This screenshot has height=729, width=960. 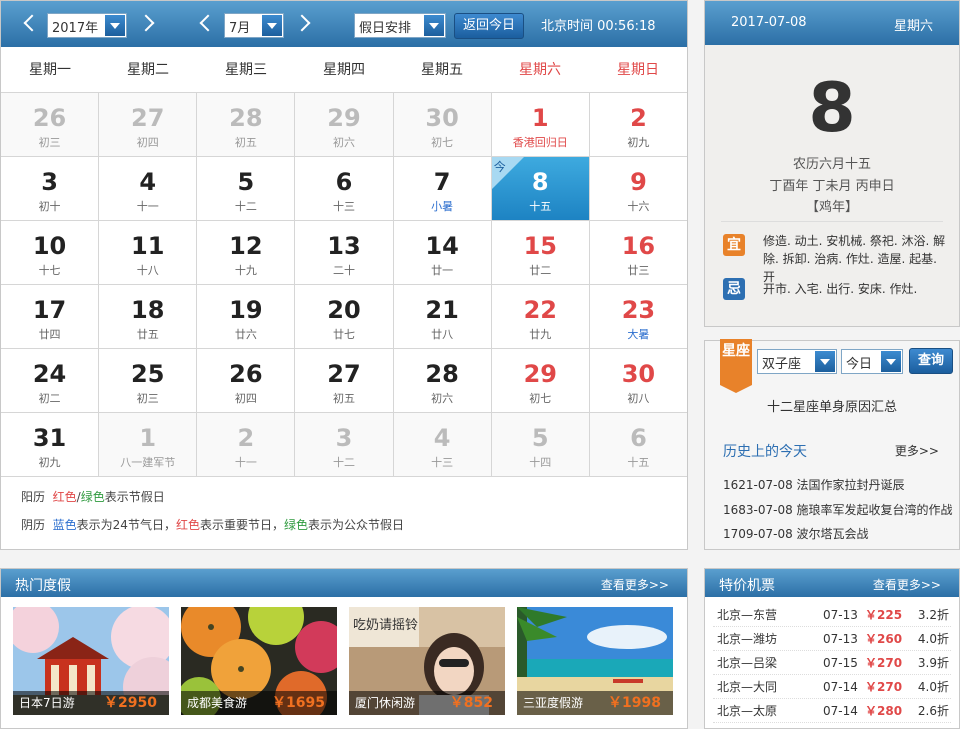 I want to click on day-cell: 10 十七, so click(x=50, y=252).